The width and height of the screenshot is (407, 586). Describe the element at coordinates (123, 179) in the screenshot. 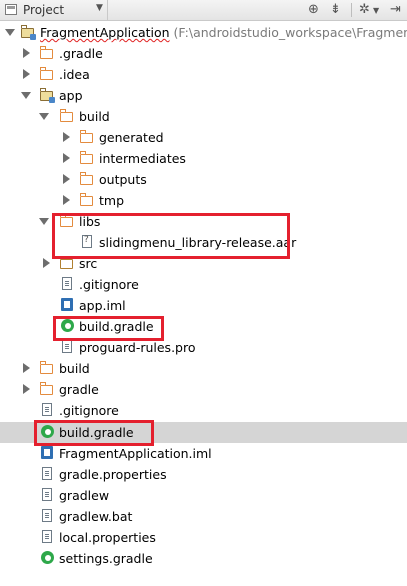

I see `tree-row-label: outputs` at that location.